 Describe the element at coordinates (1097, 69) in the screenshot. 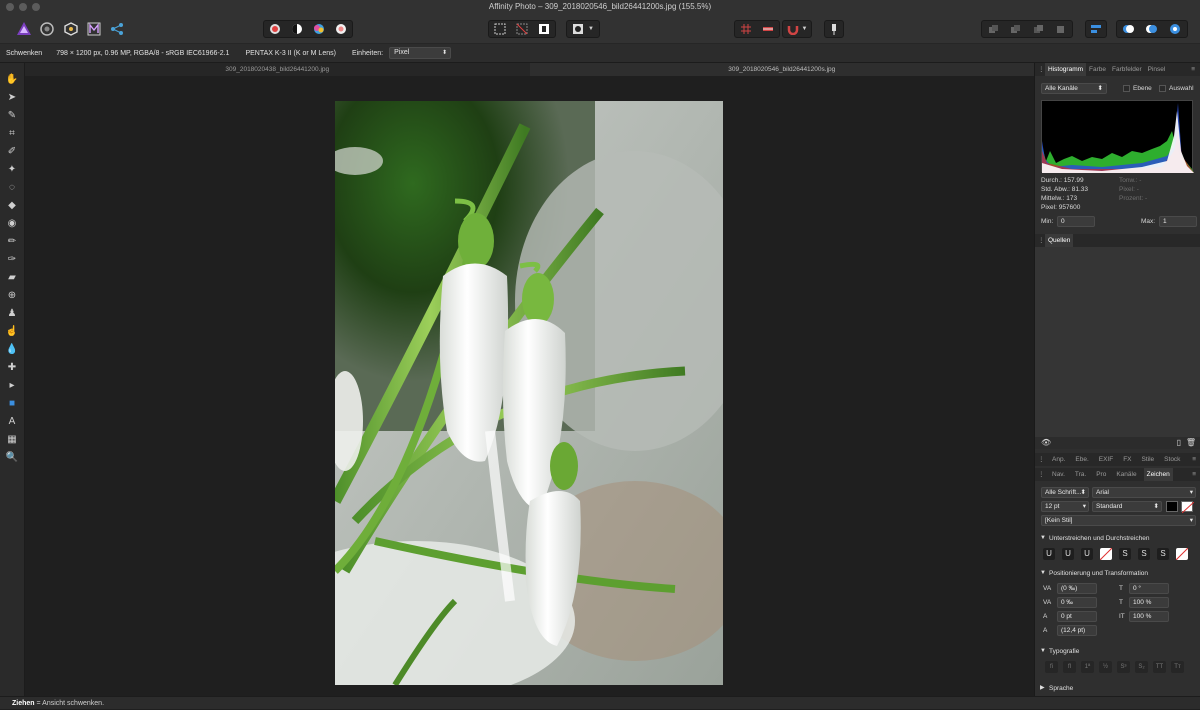

I see `tab-color: Farbe` at that location.